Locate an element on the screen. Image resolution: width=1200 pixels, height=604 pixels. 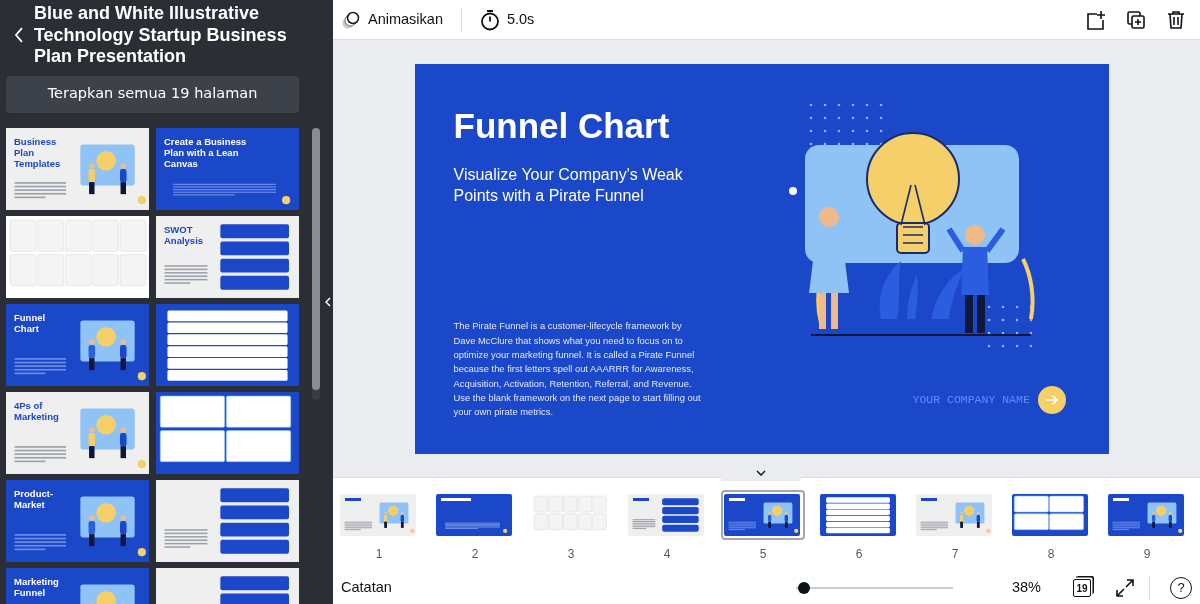
page-number: 3 is located at coordinates (571, 554).